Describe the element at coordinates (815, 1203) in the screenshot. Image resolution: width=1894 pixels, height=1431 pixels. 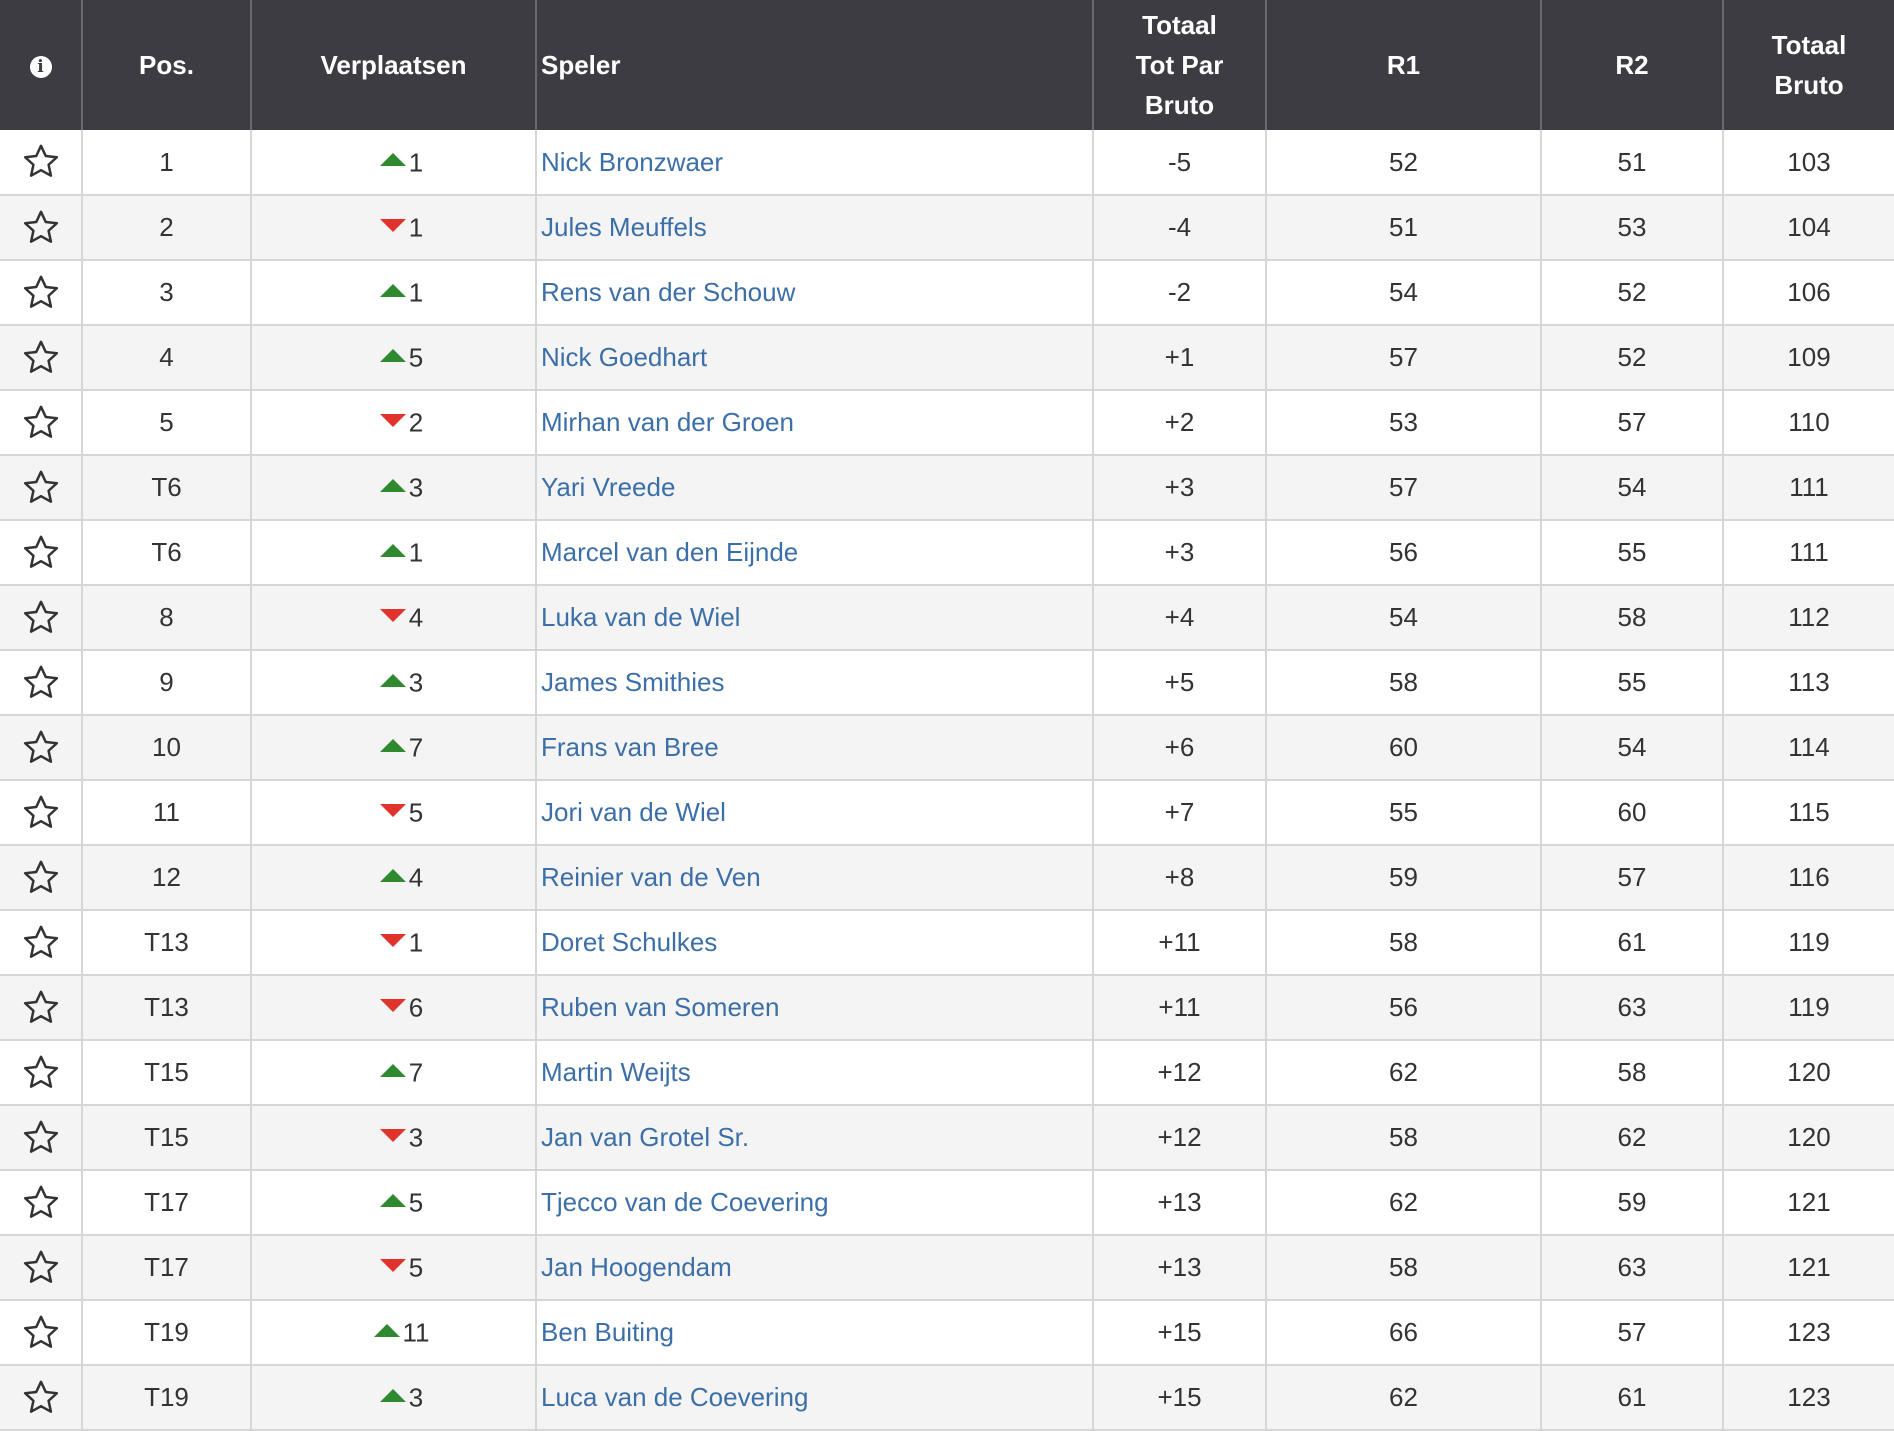
I see `player-link: Tjecco van de Coevering` at that location.